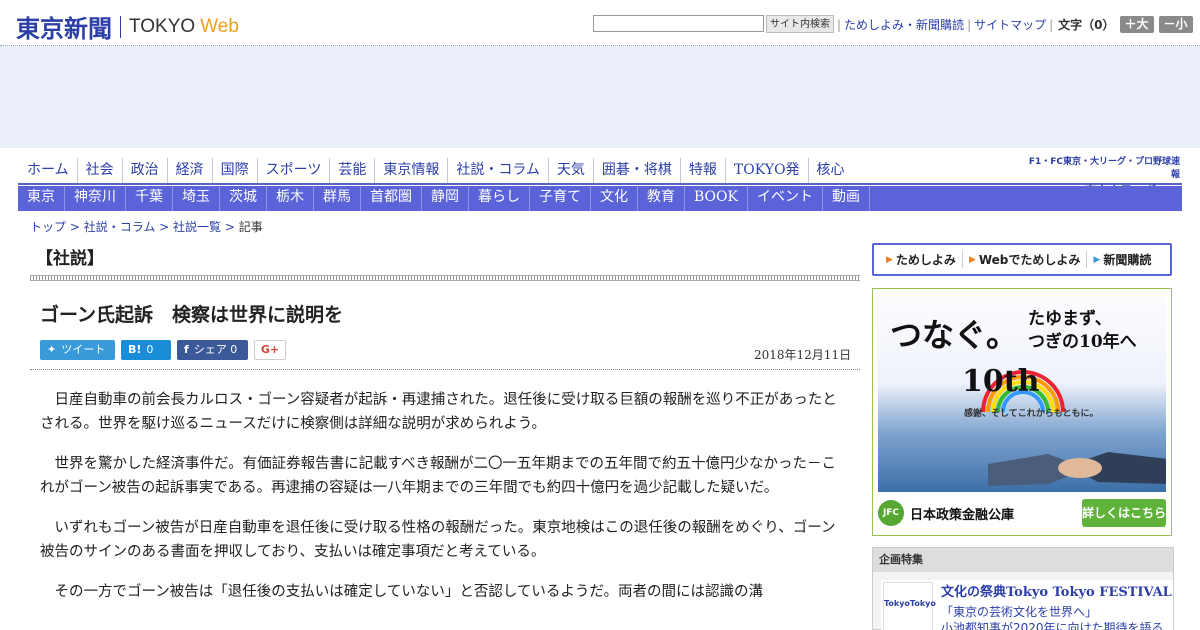 This screenshot has height=630, width=1200. What do you see at coordinates (120, 227) in the screenshot?
I see `breadcrumb-column: 社説・コラム` at bounding box center [120, 227].